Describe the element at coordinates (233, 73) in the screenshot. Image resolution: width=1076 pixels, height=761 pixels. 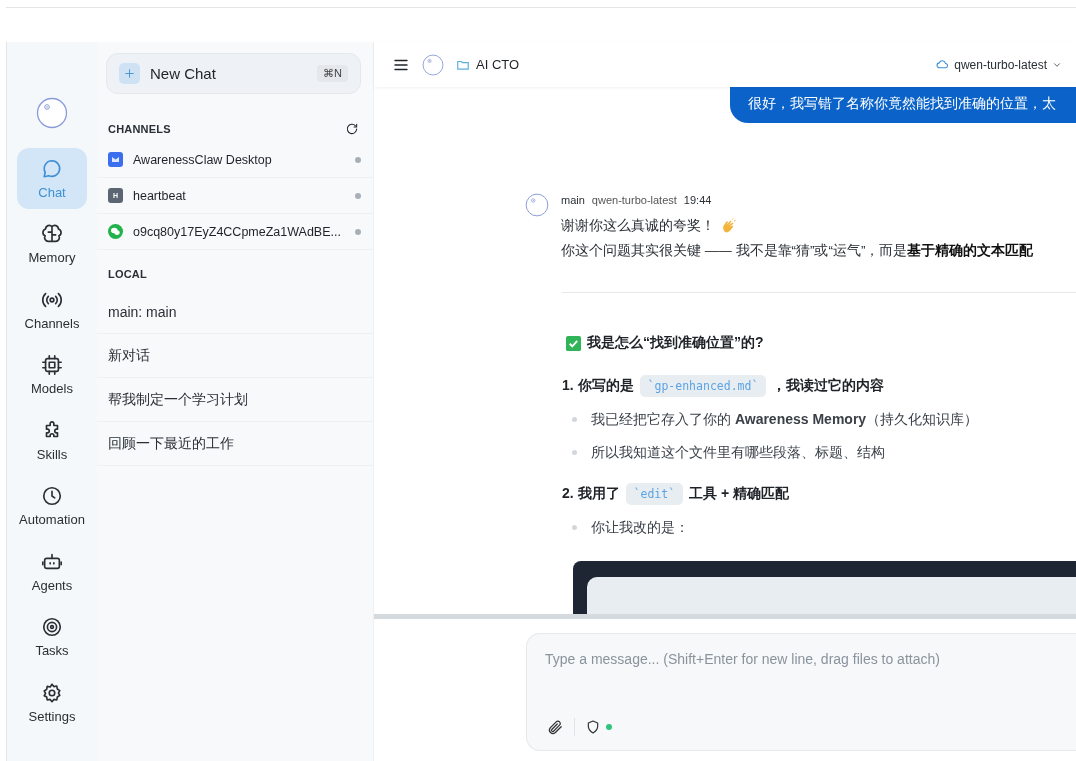
I see `new-chat-button: New Chat ⌘N` at that location.